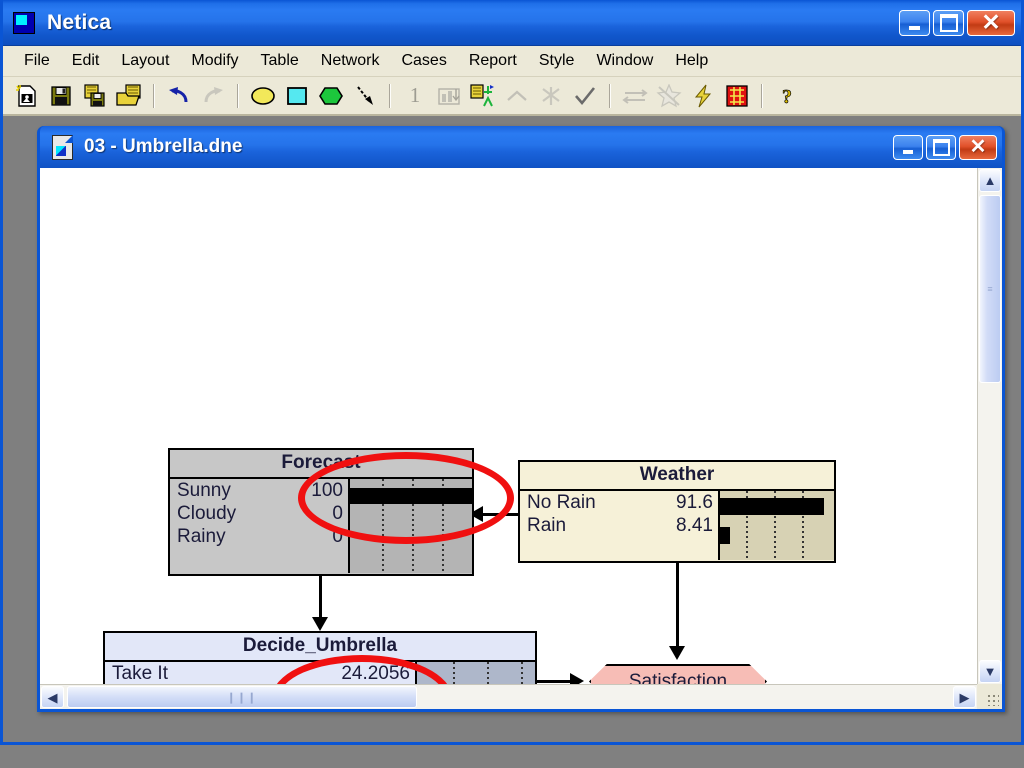 This screenshot has height=768, width=1024. What do you see at coordinates (677, 607) in the screenshot?
I see `link-weather-to-satisfaction` at bounding box center [677, 607].